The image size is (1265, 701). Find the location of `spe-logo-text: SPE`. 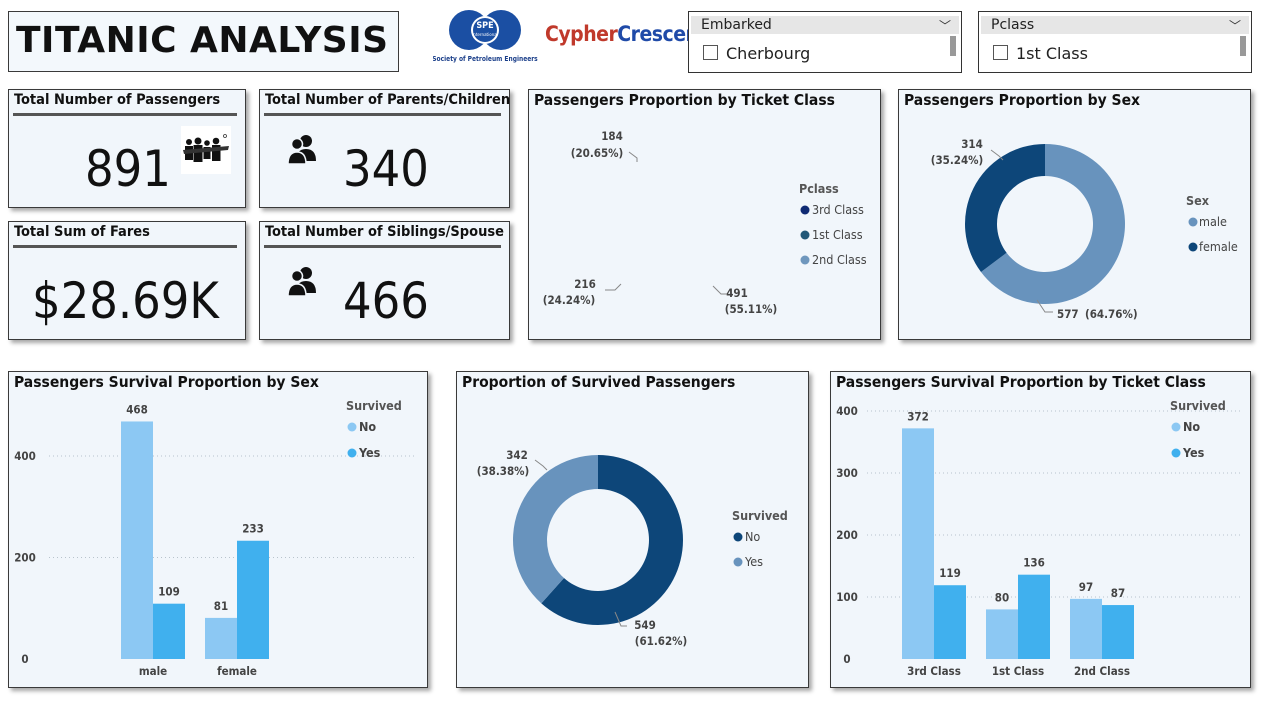

spe-logo-text: SPE is located at coordinates (484, 26).